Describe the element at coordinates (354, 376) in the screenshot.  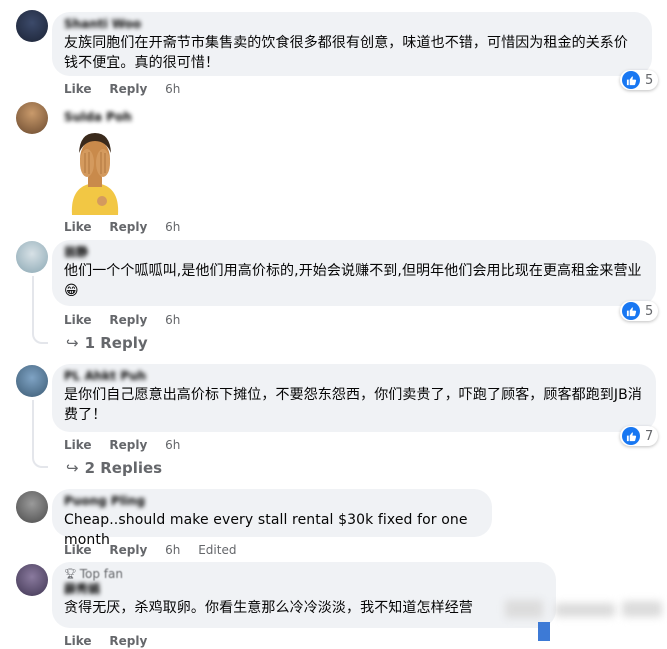
I see `comment-author: PL Ahkt Puh` at that location.